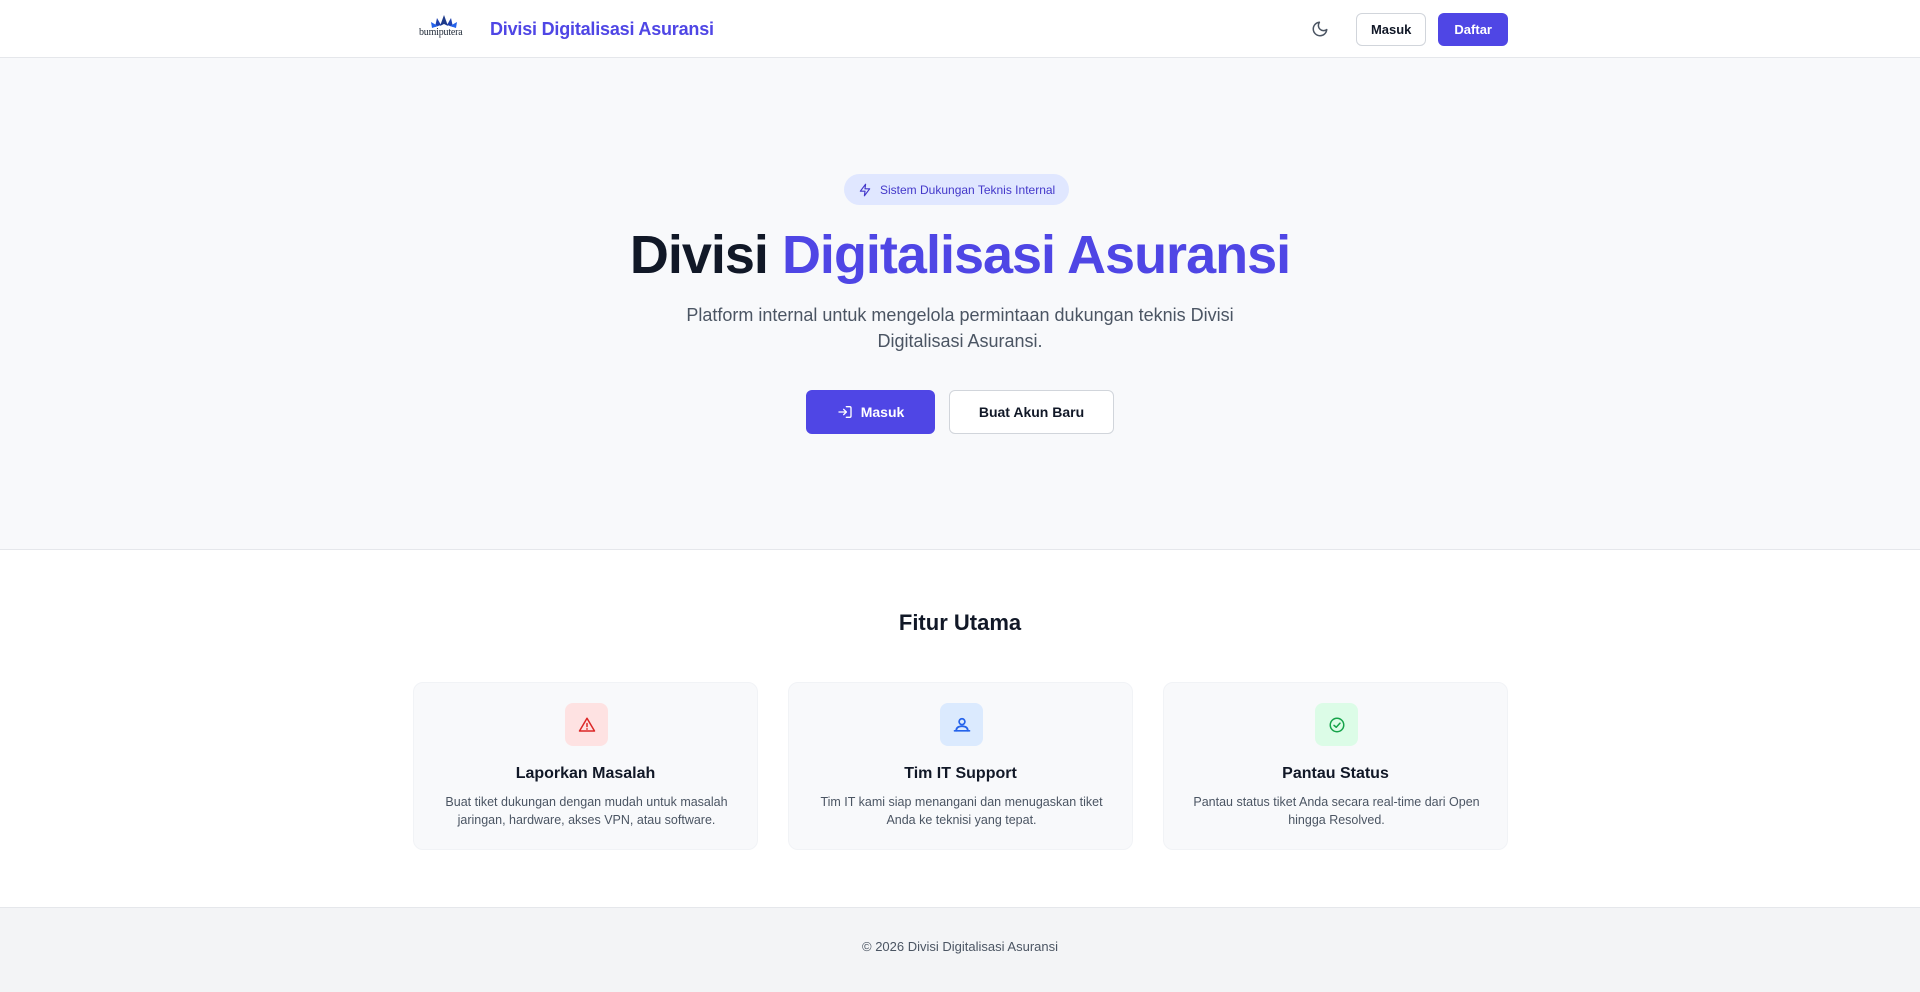 The width and height of the screenshot is (1920, 992). I want to click on login-icon, so click(845, 412).